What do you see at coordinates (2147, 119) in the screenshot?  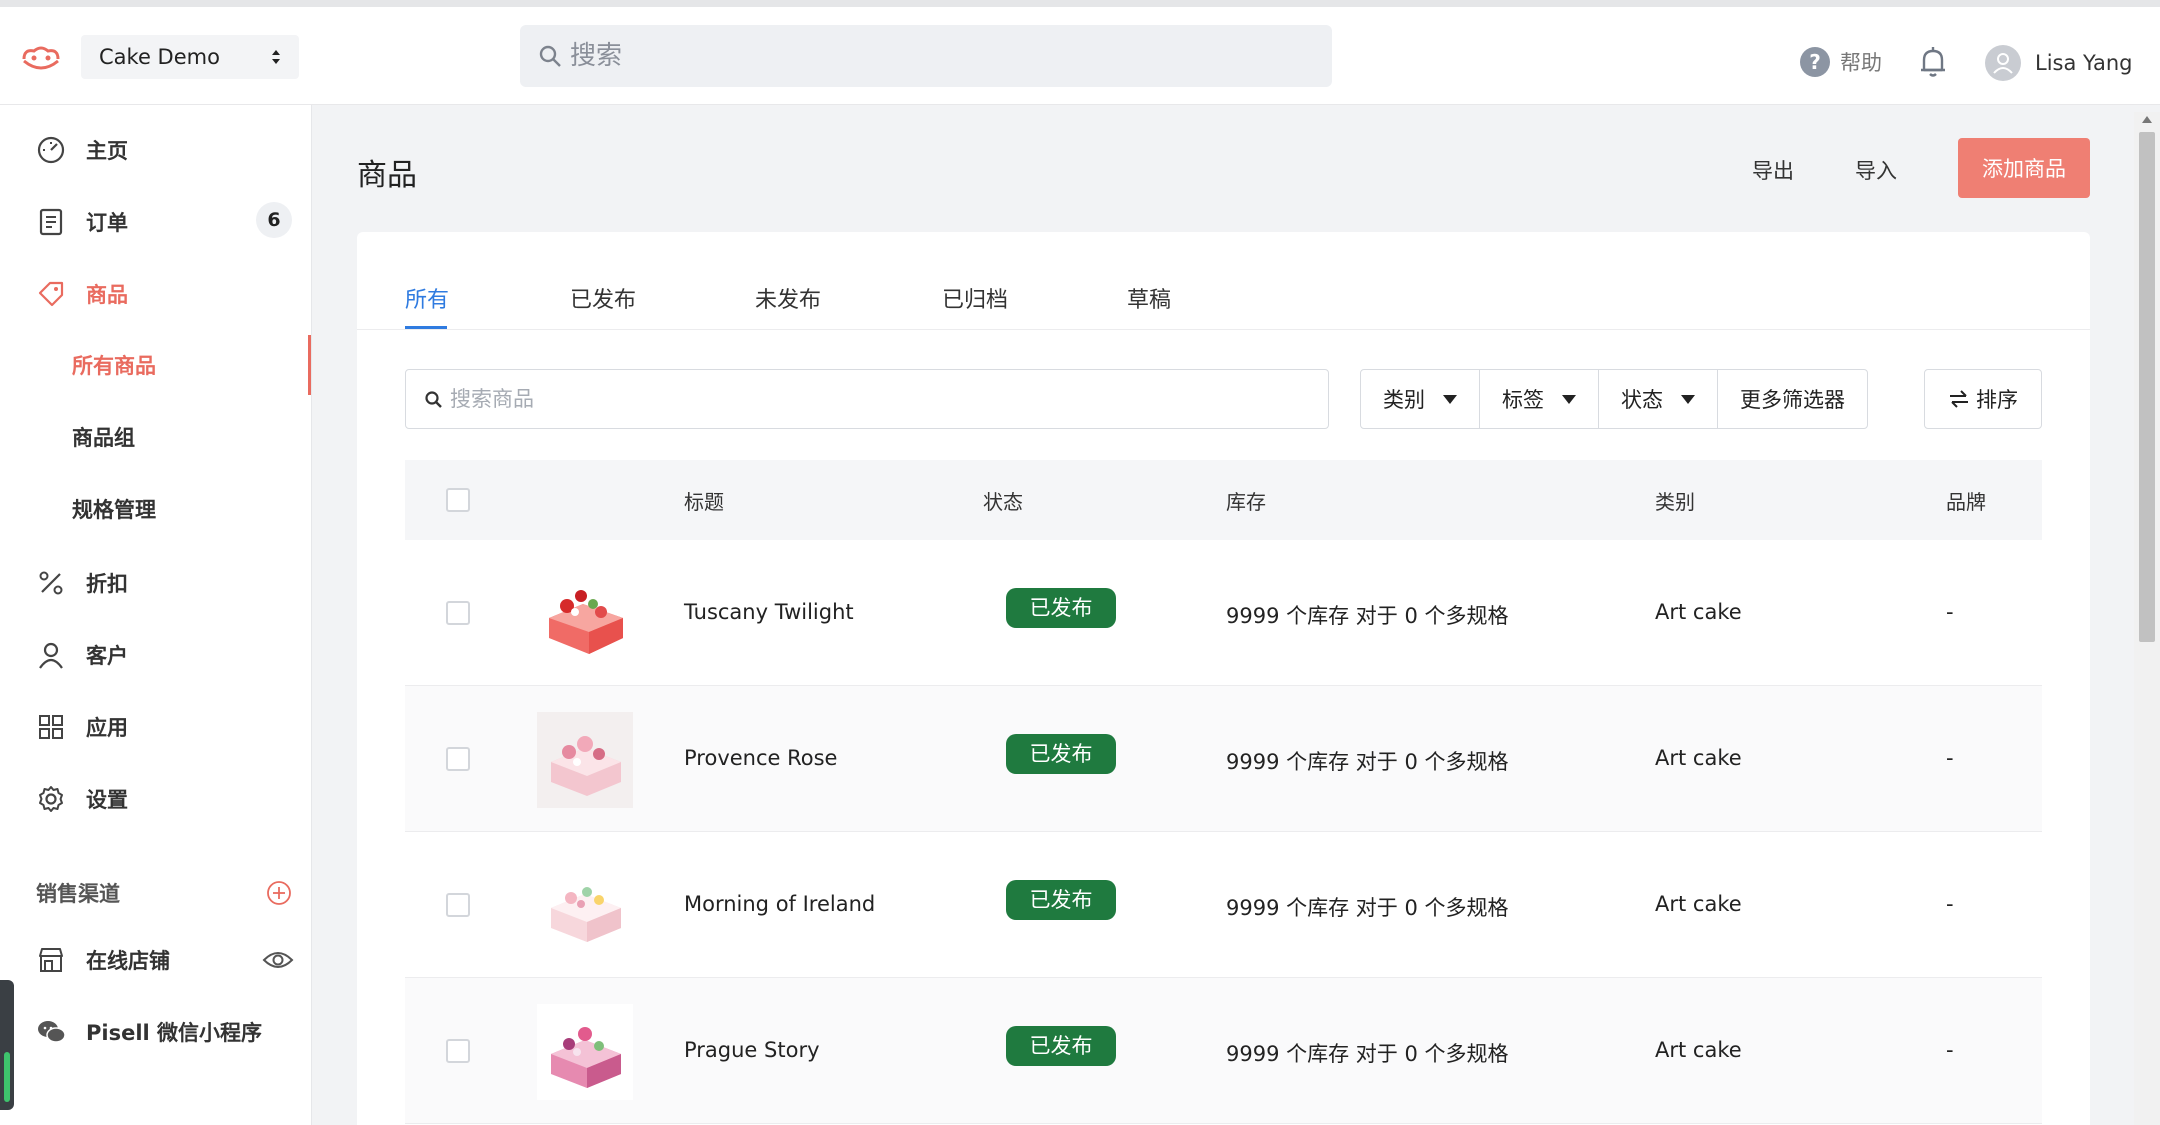 I see `scroll-up-arrow-icon` at bounding box center [2147, 119].